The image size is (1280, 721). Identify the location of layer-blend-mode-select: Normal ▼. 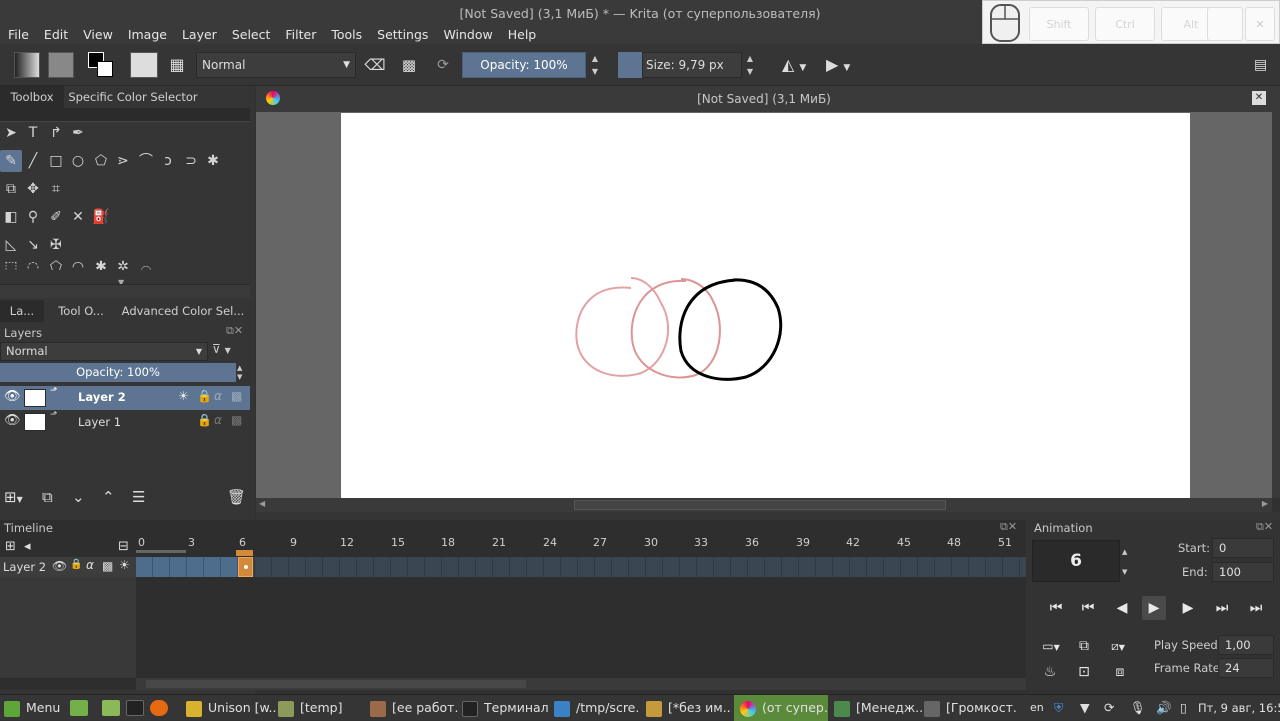
(104, 351).